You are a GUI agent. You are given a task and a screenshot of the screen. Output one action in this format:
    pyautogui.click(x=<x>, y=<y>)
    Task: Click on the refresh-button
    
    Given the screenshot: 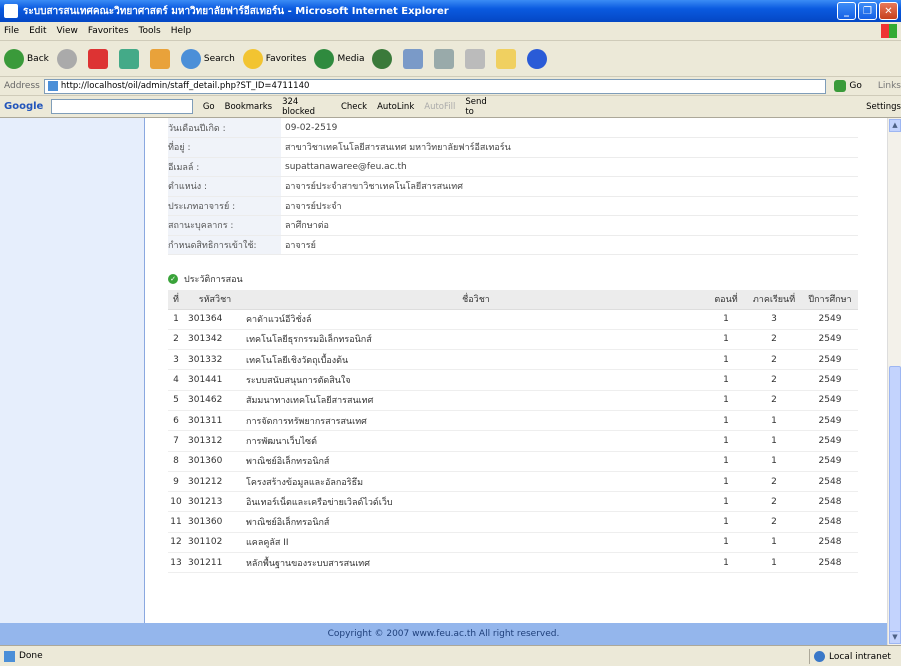 What is the action you would take?
    pyautogui.click(x=130, y=58)
    